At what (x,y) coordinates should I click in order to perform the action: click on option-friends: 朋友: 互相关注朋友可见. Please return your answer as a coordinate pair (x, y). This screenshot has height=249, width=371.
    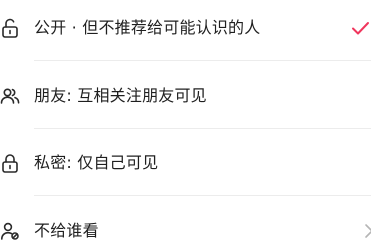
    Looking at the image, I should click on (185, 96).